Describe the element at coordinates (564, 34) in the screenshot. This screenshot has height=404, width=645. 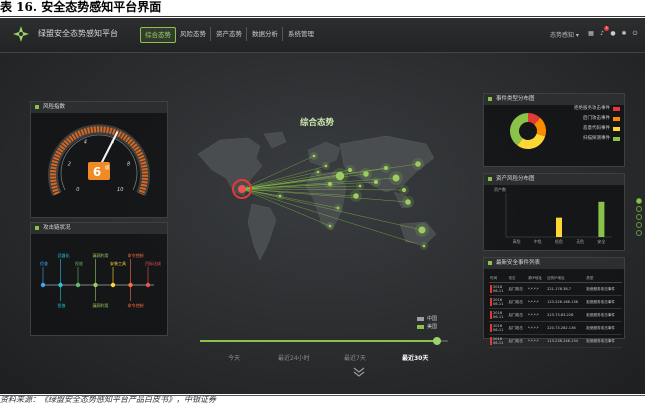
I see `user-menu: 态势感知 ▾` at that location.